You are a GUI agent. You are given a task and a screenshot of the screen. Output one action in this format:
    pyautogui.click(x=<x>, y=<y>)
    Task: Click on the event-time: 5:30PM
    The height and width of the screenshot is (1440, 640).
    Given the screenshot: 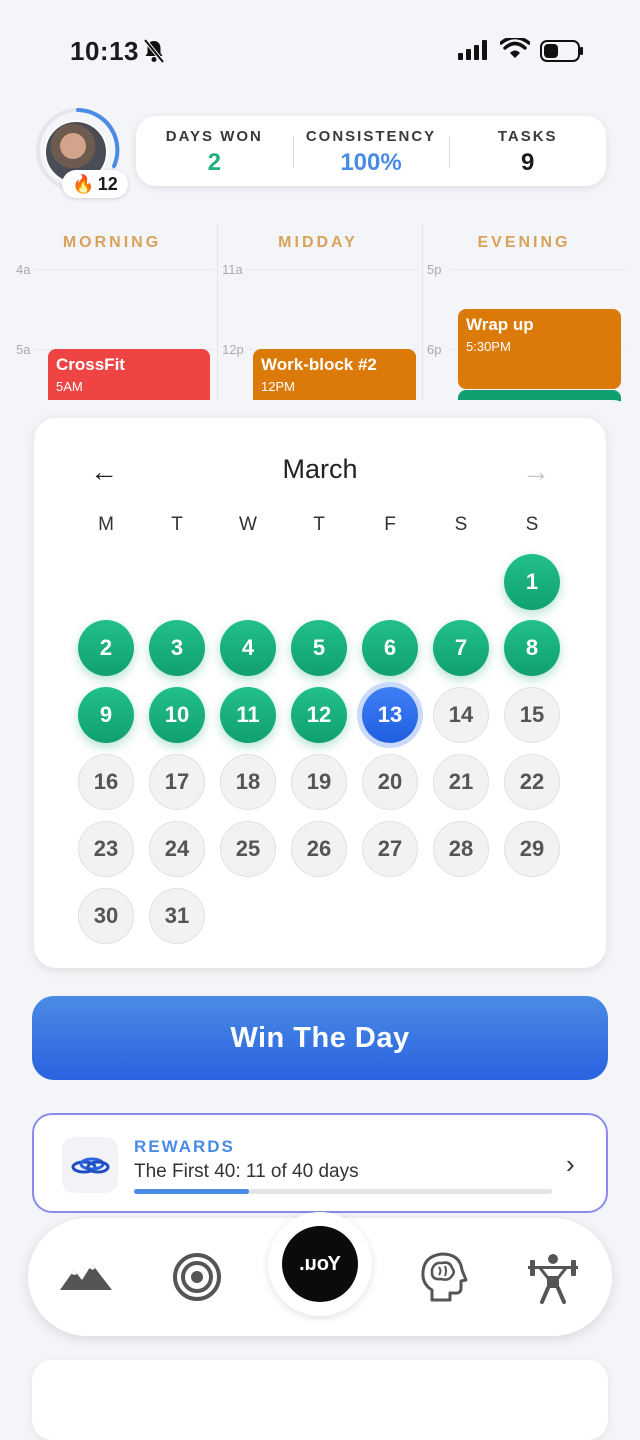 What is the action you would take?
    pyautogui.click(x=488, y=346)
    